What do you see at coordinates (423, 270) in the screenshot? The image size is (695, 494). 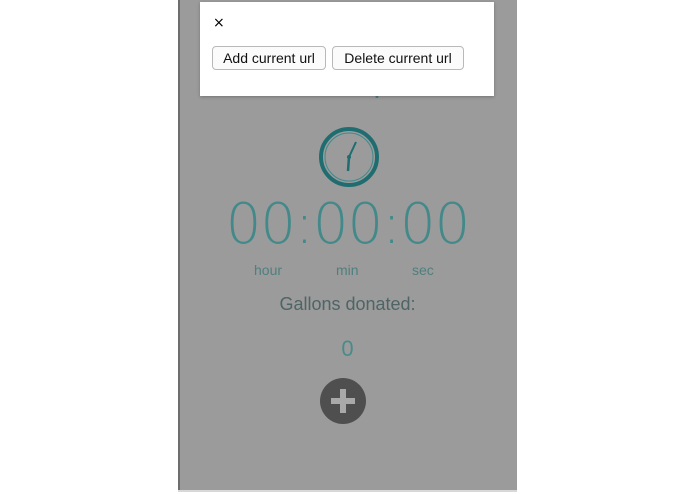 I see `sec-label: sec` at bounding box center [423, 270].